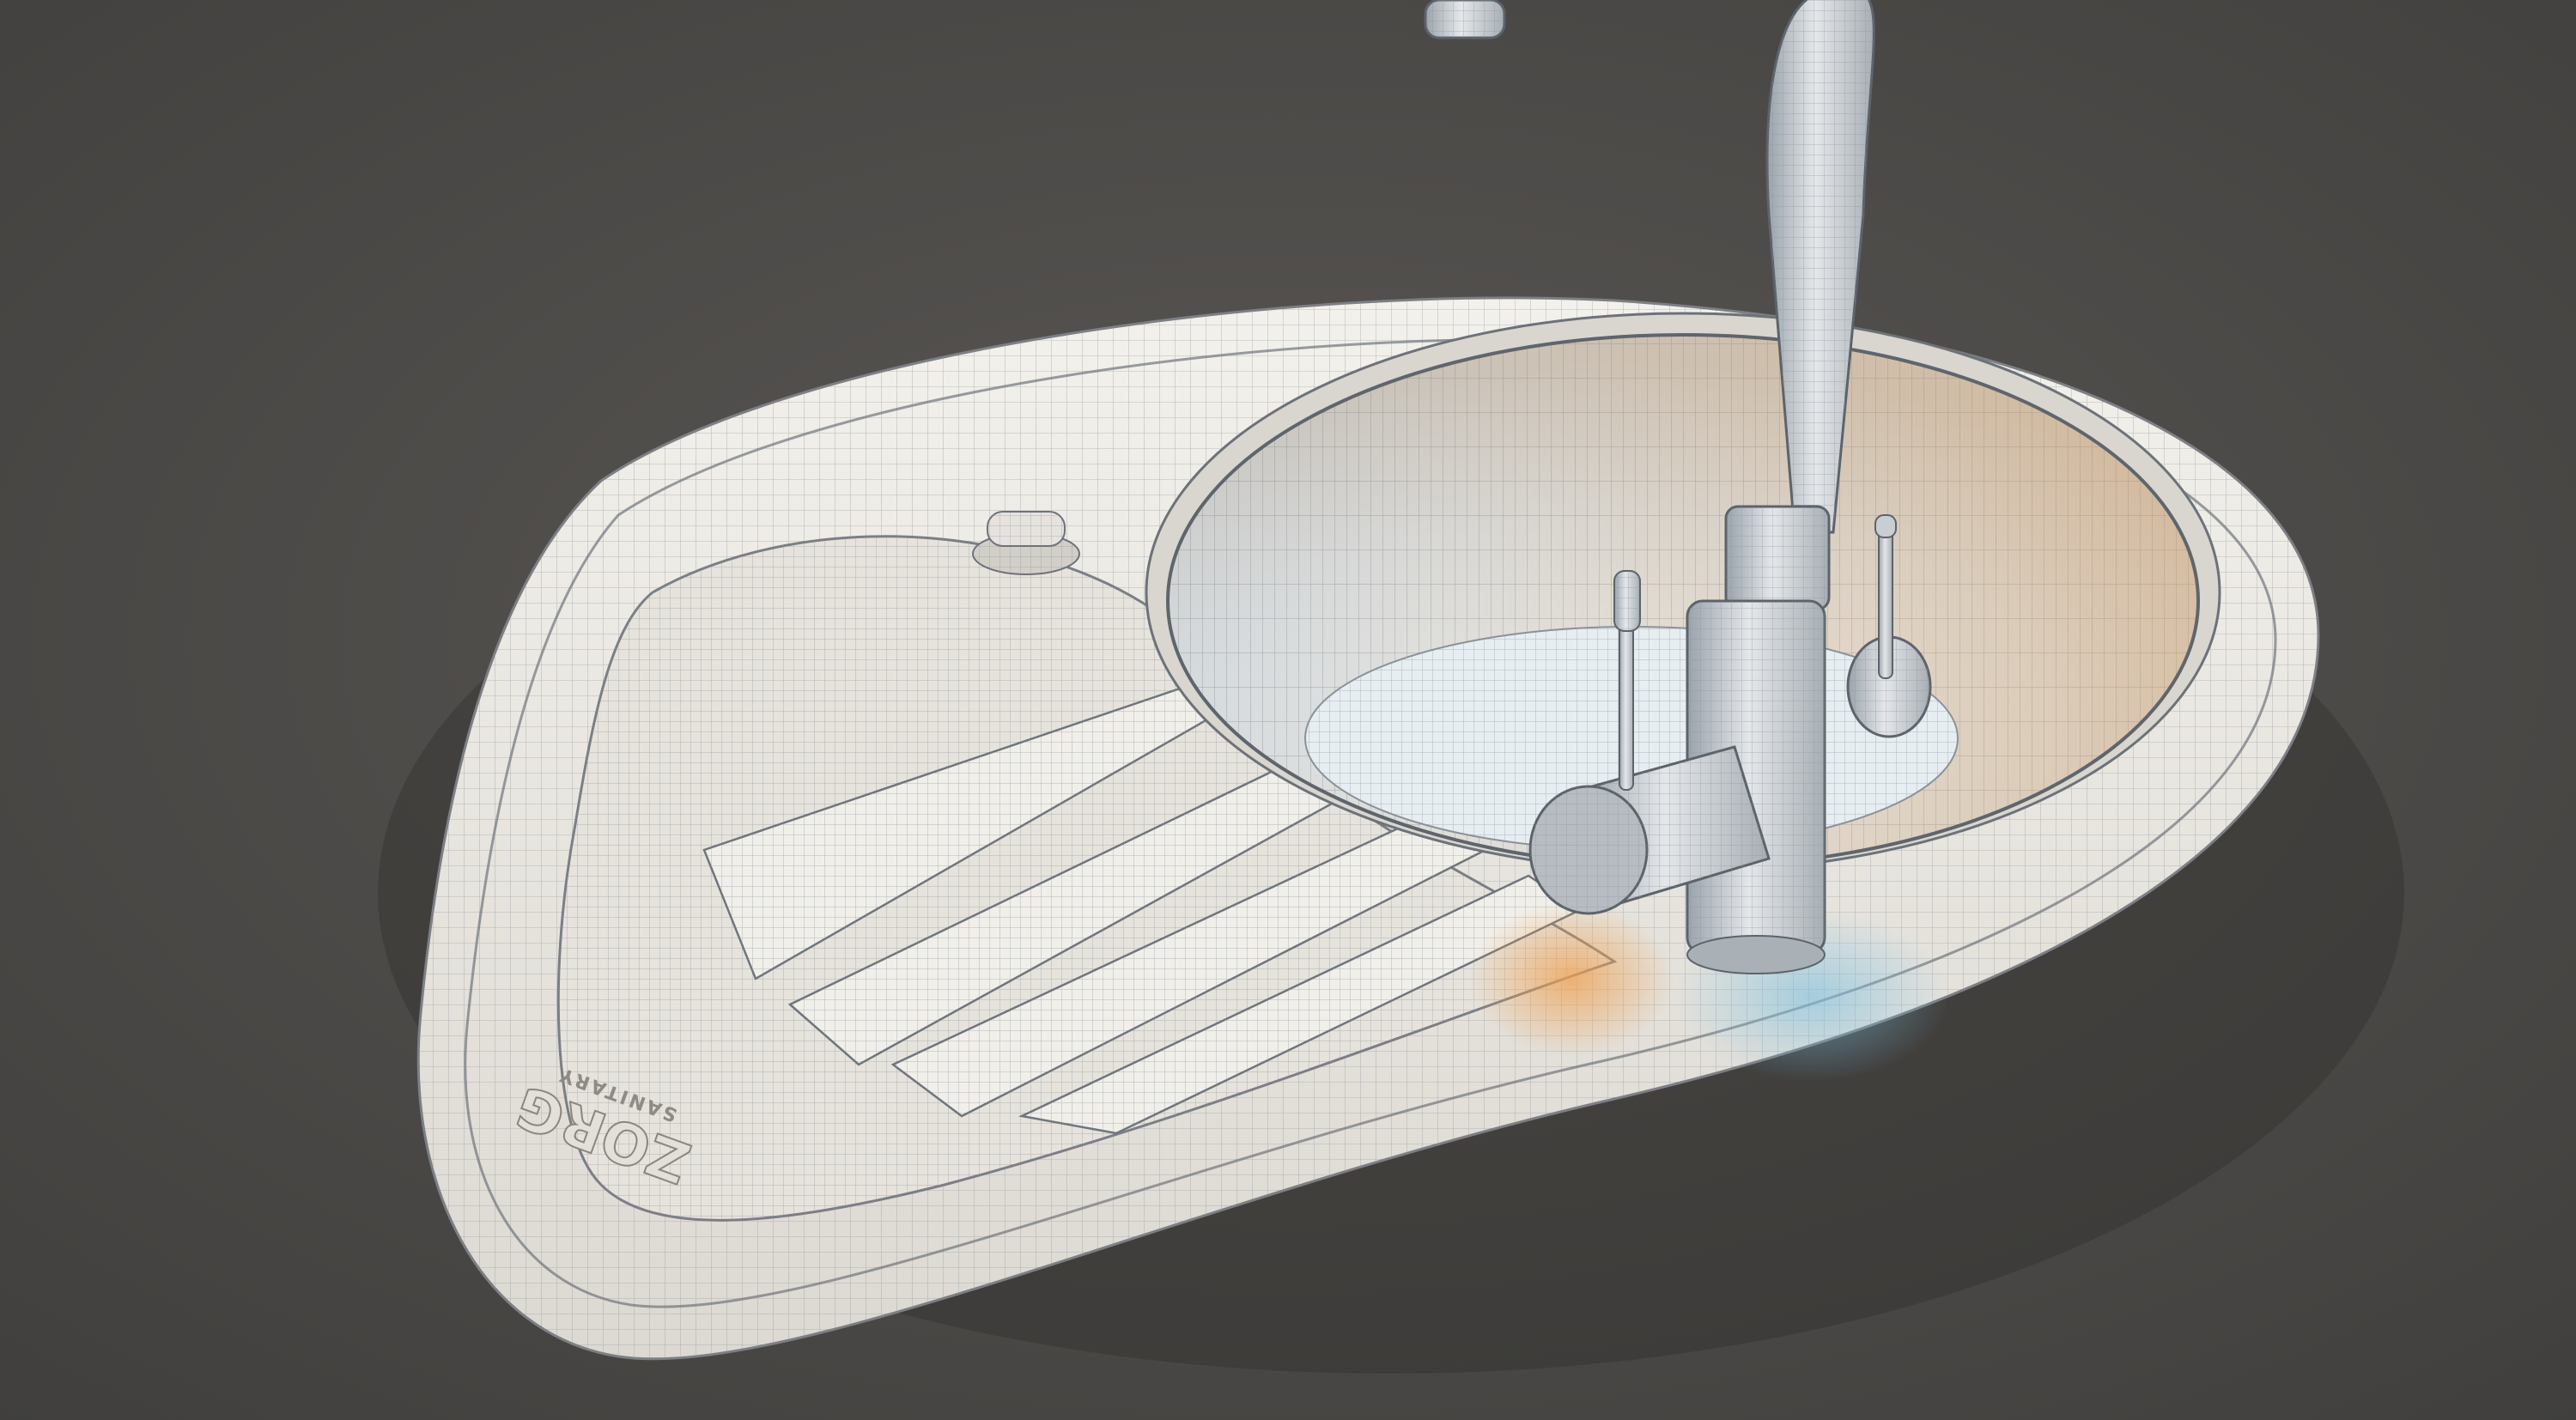 This screenshot has width=2576, height=1420. What do you see at coordinates (1465, 19) in the screenshot?
I see `spout-tip` at bounding box center [1465, 19].